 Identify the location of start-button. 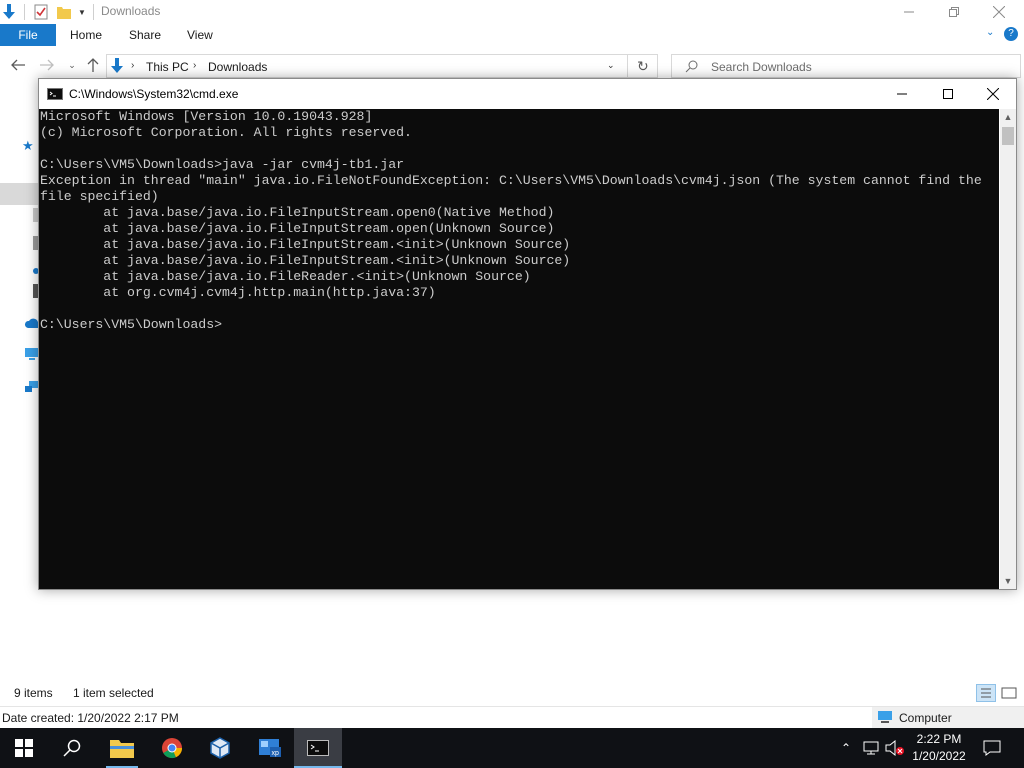
(24, 748).